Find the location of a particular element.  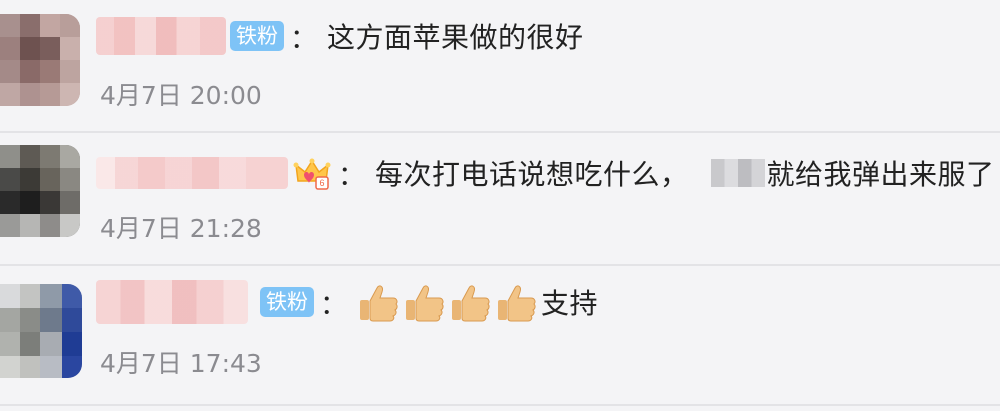

comment-text-part2: 就给我弹出来服了 is located at coordinates (880, 174).